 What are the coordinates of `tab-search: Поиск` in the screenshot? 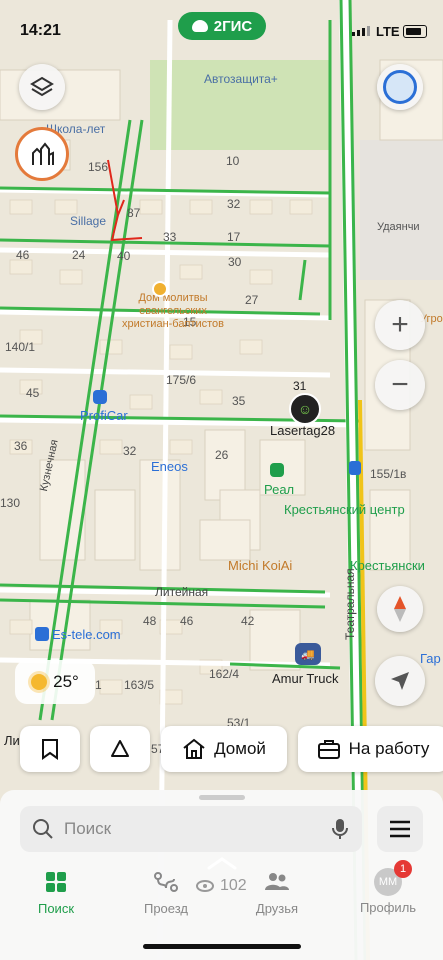 It's located at (56, 893).